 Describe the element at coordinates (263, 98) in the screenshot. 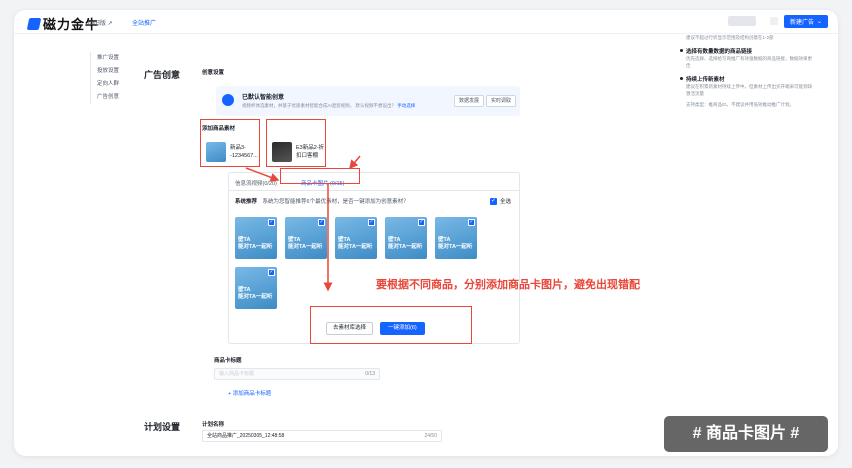

I see `banner-title: 已默认智能创意` at that location.